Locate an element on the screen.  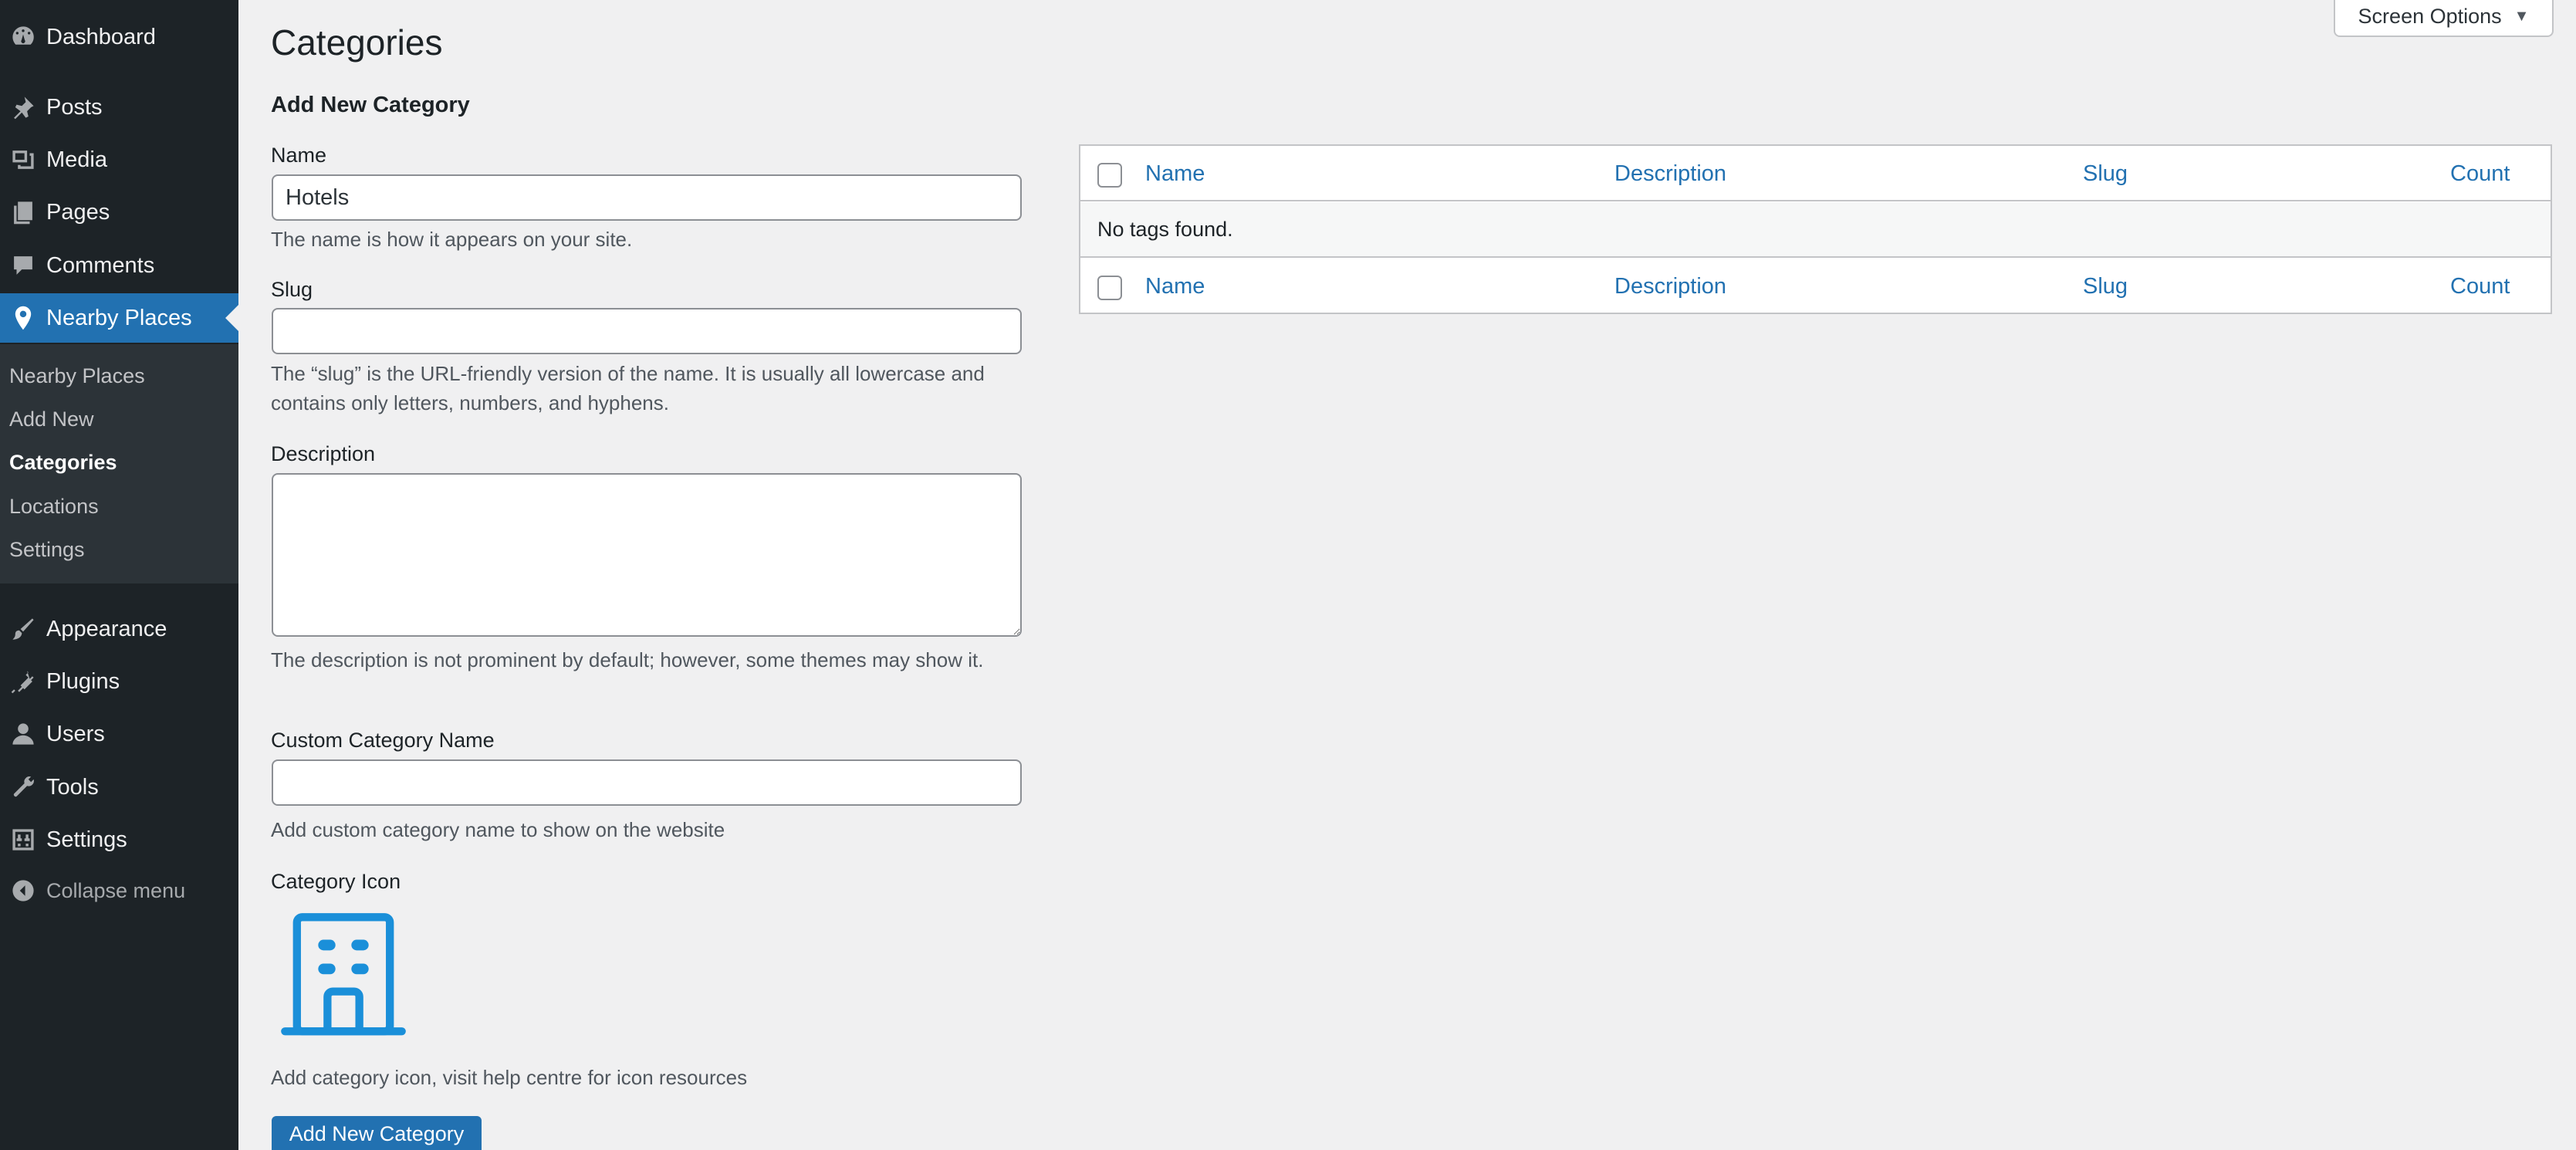
column-footer-count: Count is located at coordinates (2480, 286).